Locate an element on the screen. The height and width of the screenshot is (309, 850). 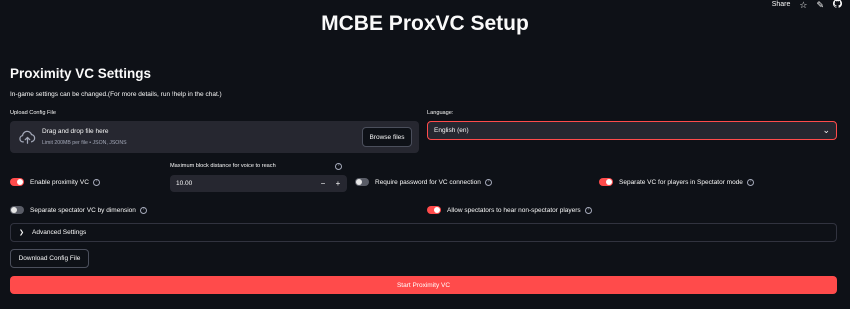
upload-drop-text: Drag and drop file here is located at coordinates (75, 131).